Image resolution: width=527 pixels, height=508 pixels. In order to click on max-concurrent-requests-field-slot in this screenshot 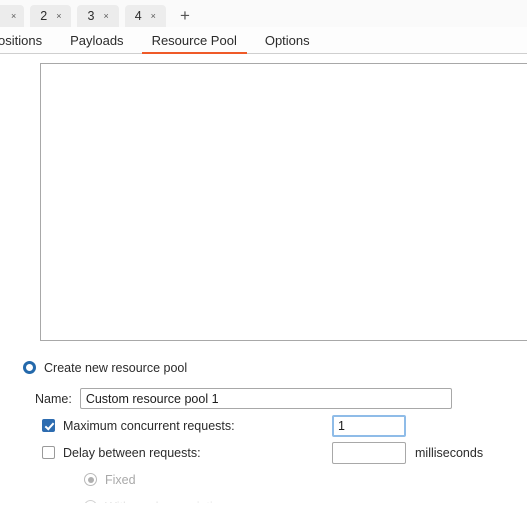, I will do `click(369, 425)`.